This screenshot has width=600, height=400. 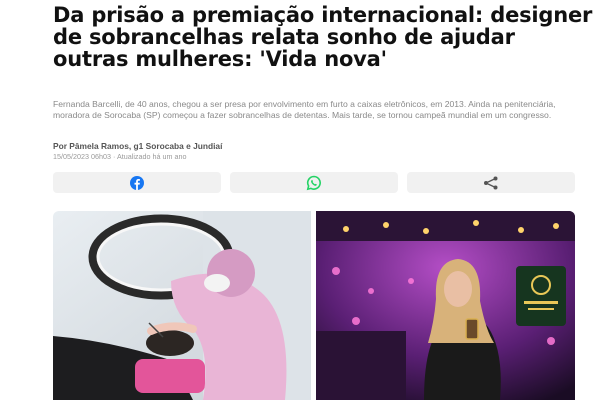 I want to click on facebook-share-button, so click(x=137, y=182).